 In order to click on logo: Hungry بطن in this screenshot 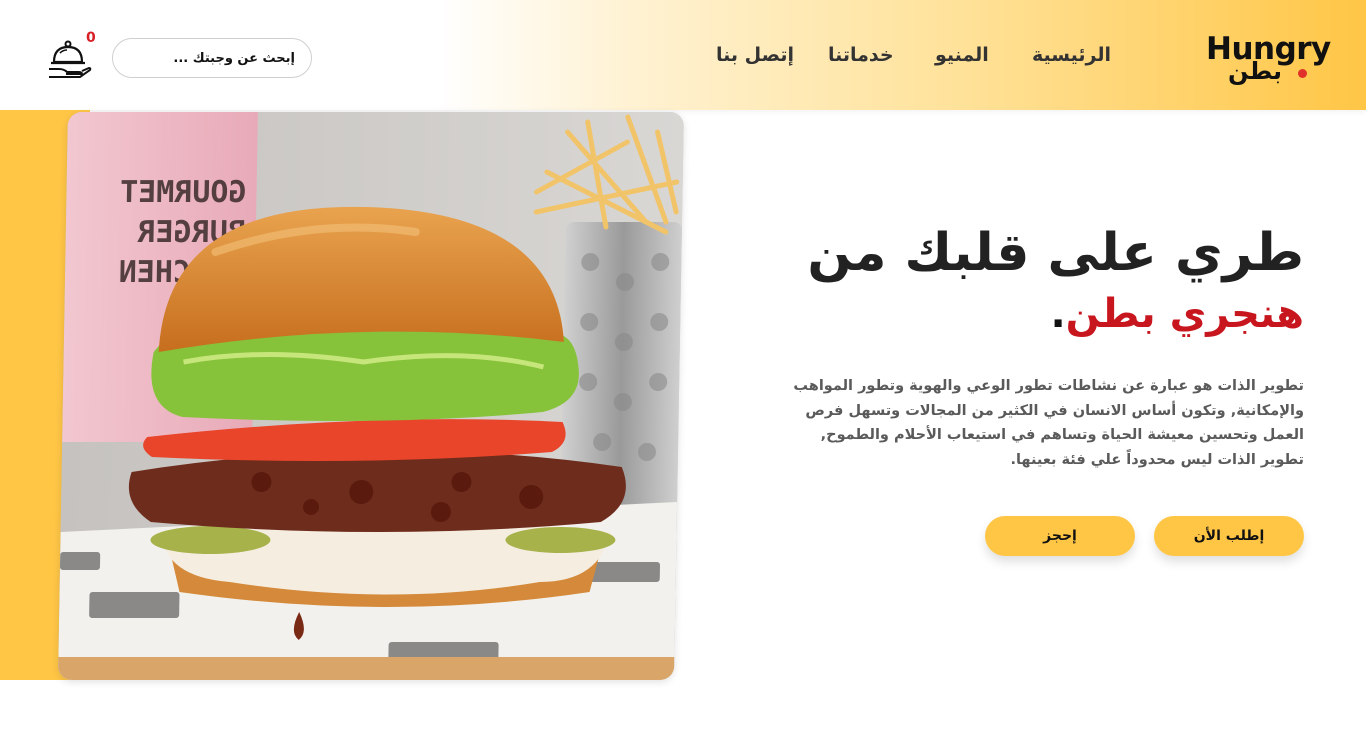, I will do `click(1273, 62)`.